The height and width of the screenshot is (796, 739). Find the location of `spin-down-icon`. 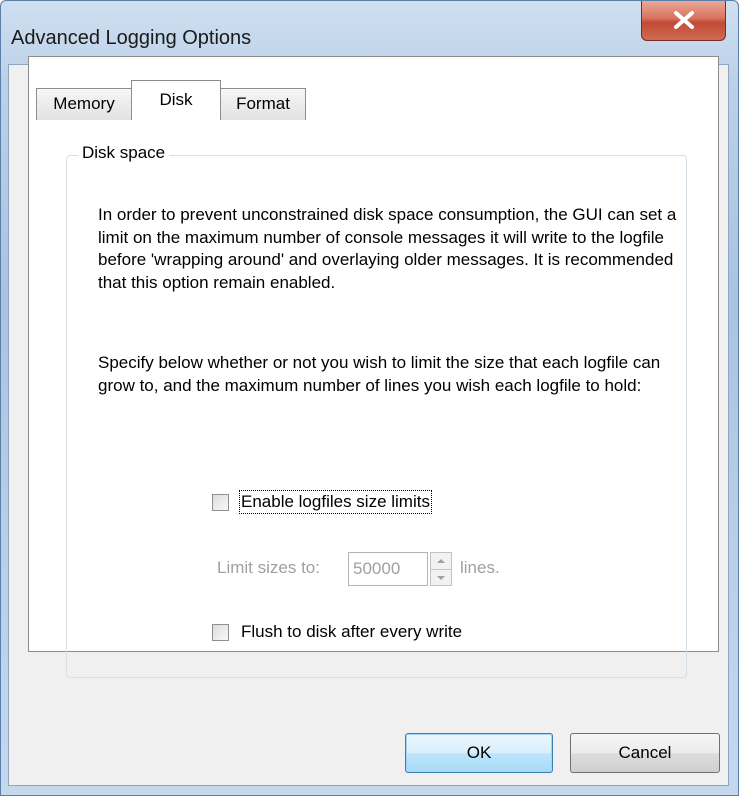

spin-down-icon is located at coordinates (441, 578).